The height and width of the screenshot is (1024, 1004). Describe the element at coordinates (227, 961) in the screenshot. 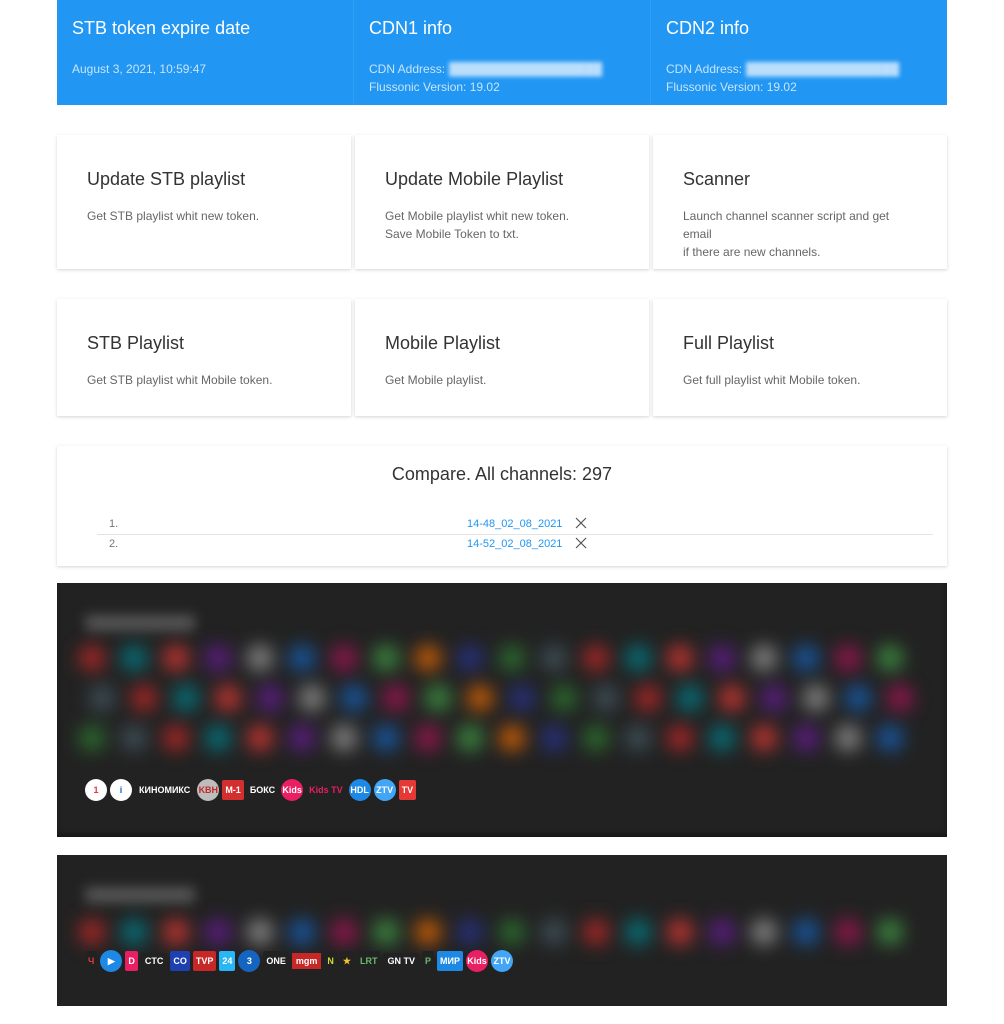

I see `channel-logo: 24` at that location.